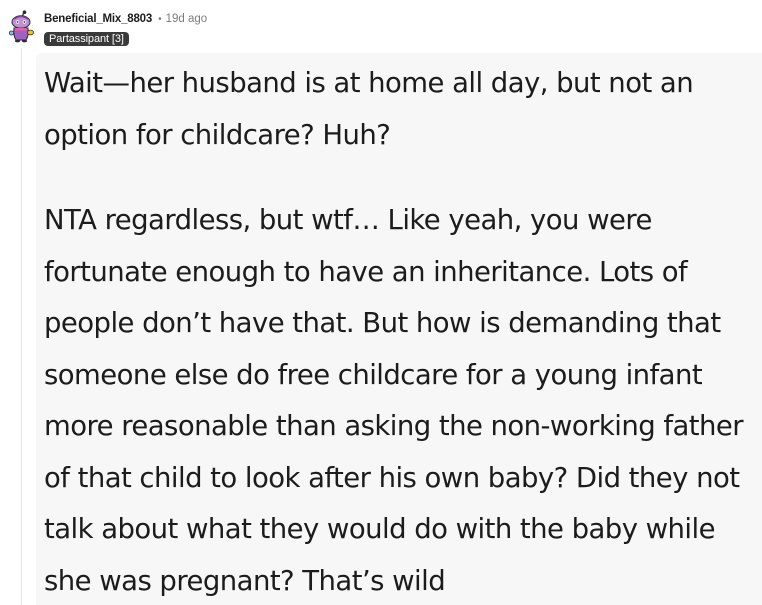  Describe the element at coordinates (98, 19) in the screenshot. I see `author-username: Beneficial_Mix_8803` at that location.